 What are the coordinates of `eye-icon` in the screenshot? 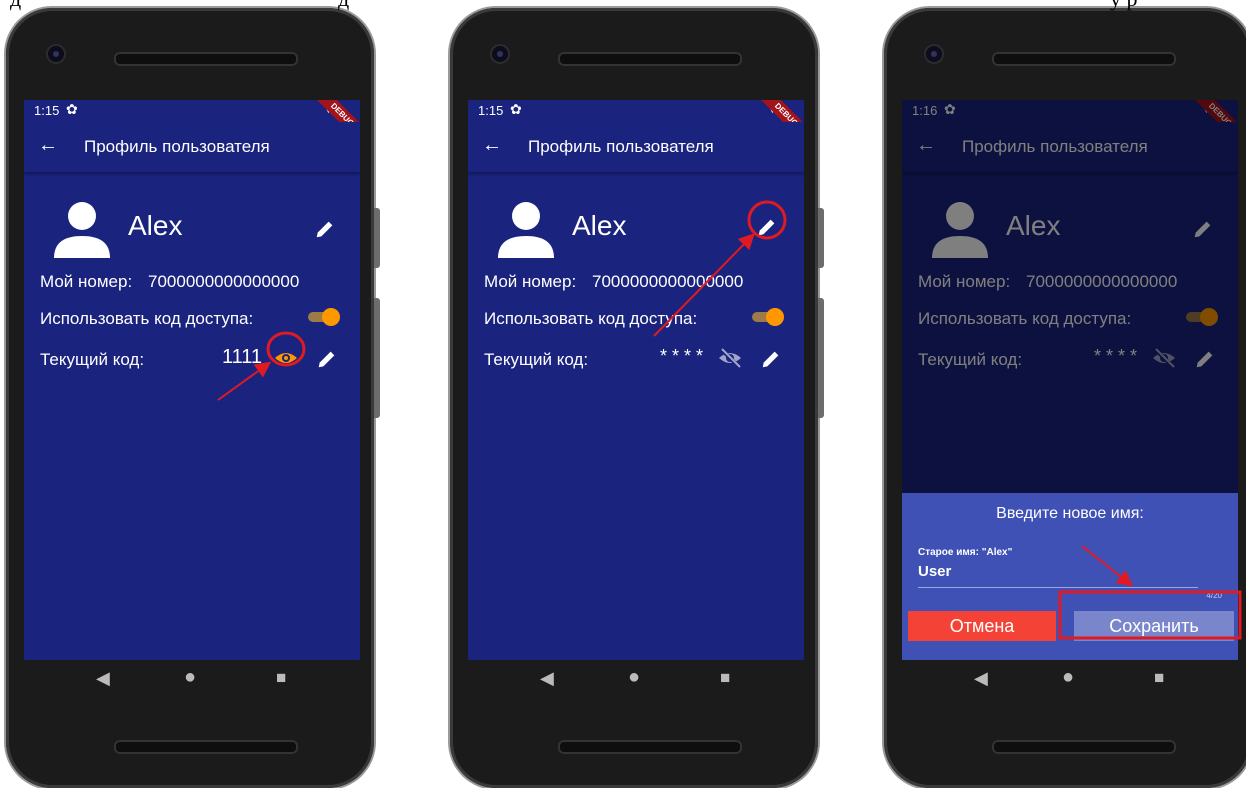 It's located at (286, 358).